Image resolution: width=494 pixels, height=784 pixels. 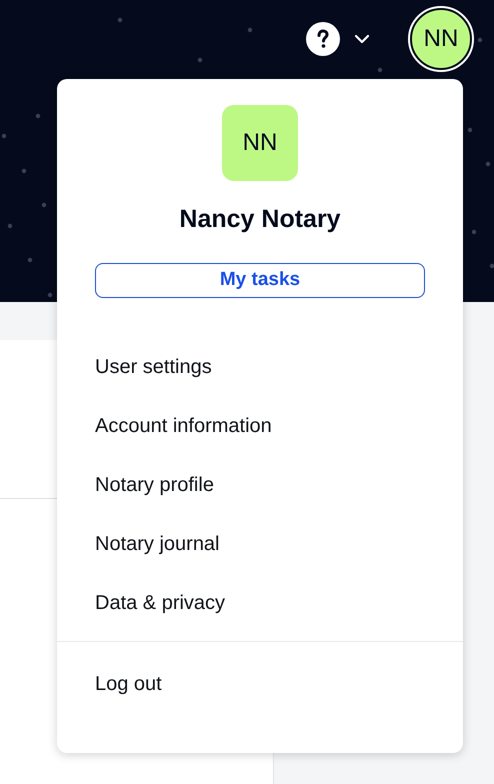 I want to click on menu-item: Notary profile, so click(x=260, y=484).